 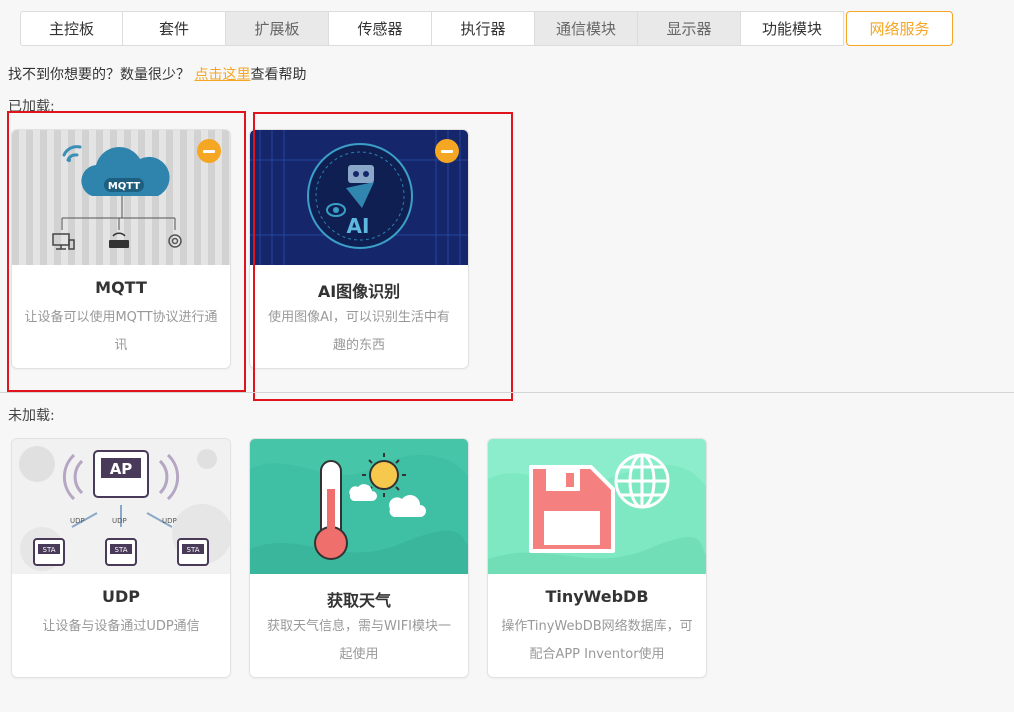 What do you see at coordinates (586, 28) in the screenshot?
I see `tab-communication: 通信模块` at bounding box center [586, 28].